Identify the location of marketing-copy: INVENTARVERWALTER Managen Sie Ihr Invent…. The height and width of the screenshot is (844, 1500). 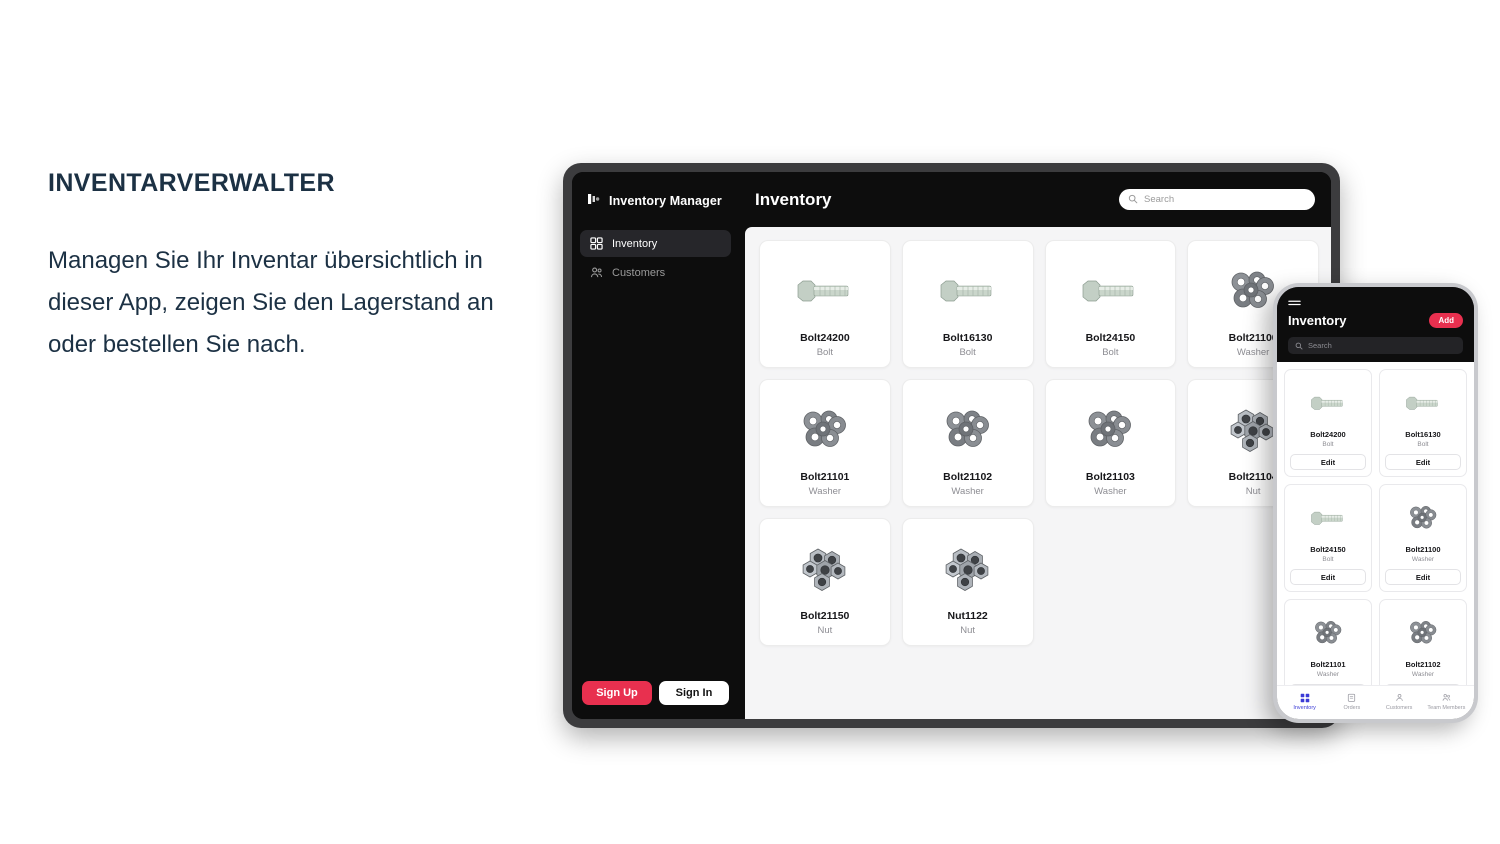
(283, 267).